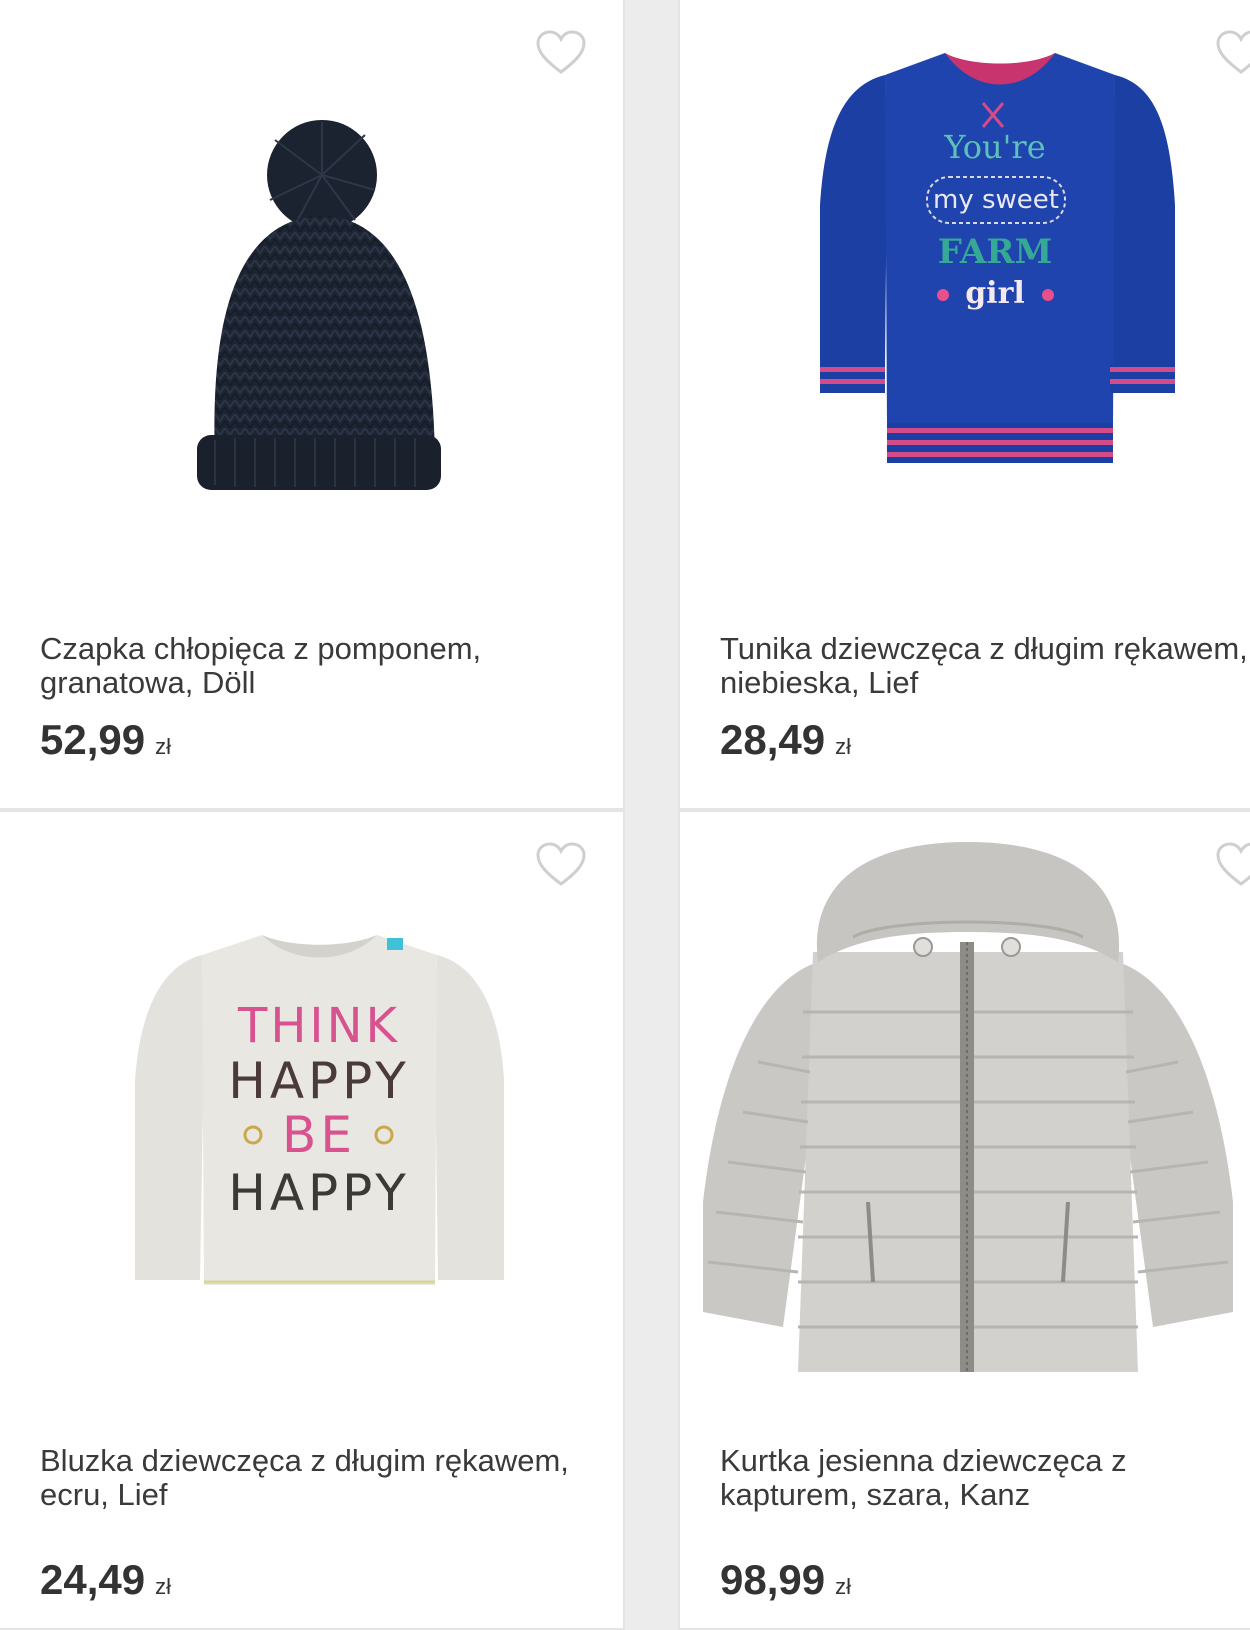 This screenshot has height=1630, width=1250. I want to click on ecru-shirt-image: THINK HAPPY BE HAPPY, so click(319, 1115).